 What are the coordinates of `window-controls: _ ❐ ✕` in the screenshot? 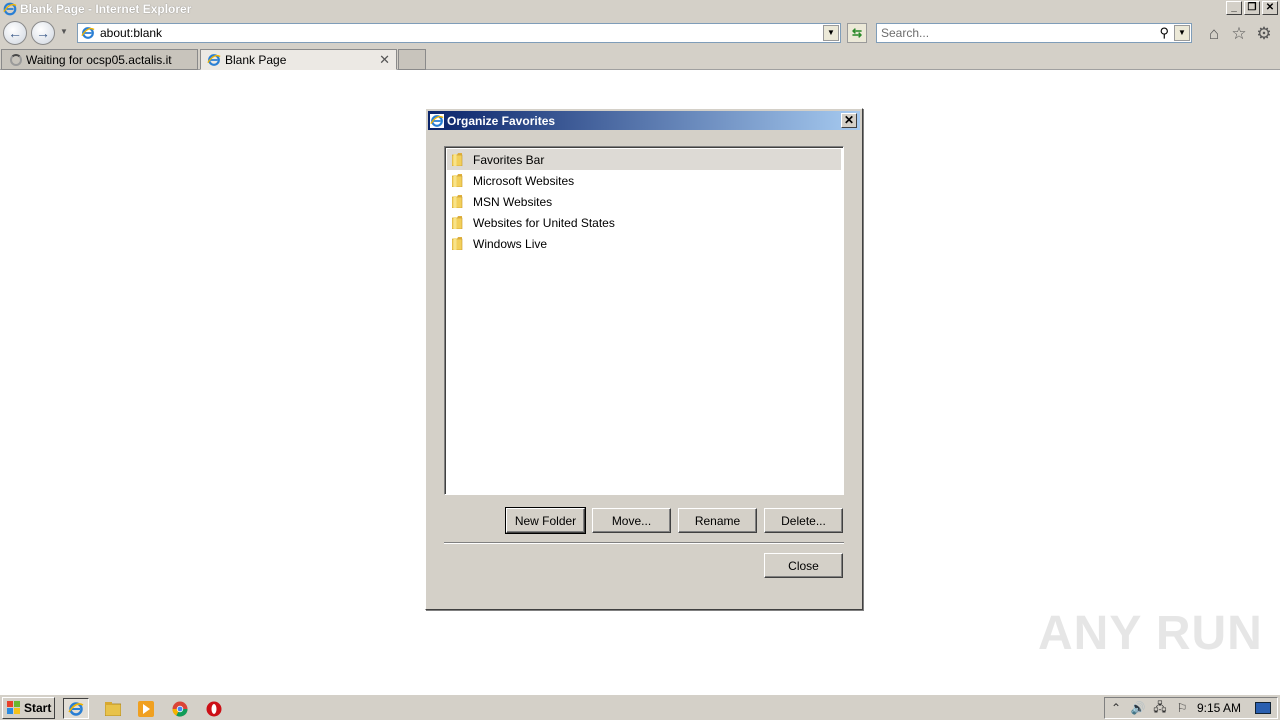 It's located at (1252, 8).